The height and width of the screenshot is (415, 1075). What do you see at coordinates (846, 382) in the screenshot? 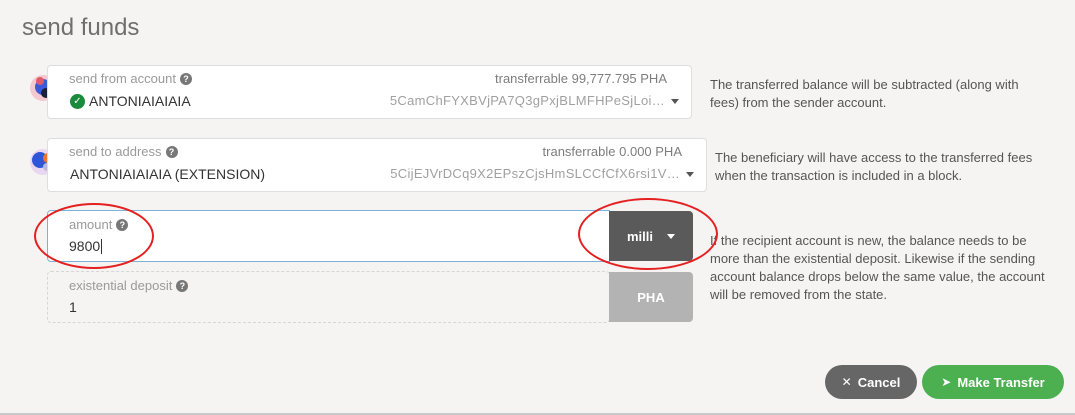
I see `close-icon: ✕` at bounding box center [846, 382].